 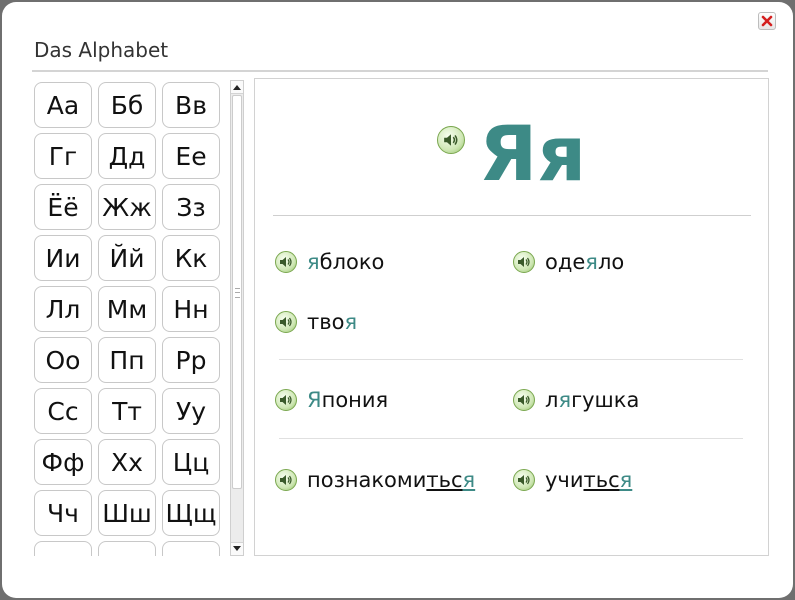 What do you see at coordinates (127, 462) in the screenshot?
I see `letter-button: Хх` at bounding box center [127, 462].